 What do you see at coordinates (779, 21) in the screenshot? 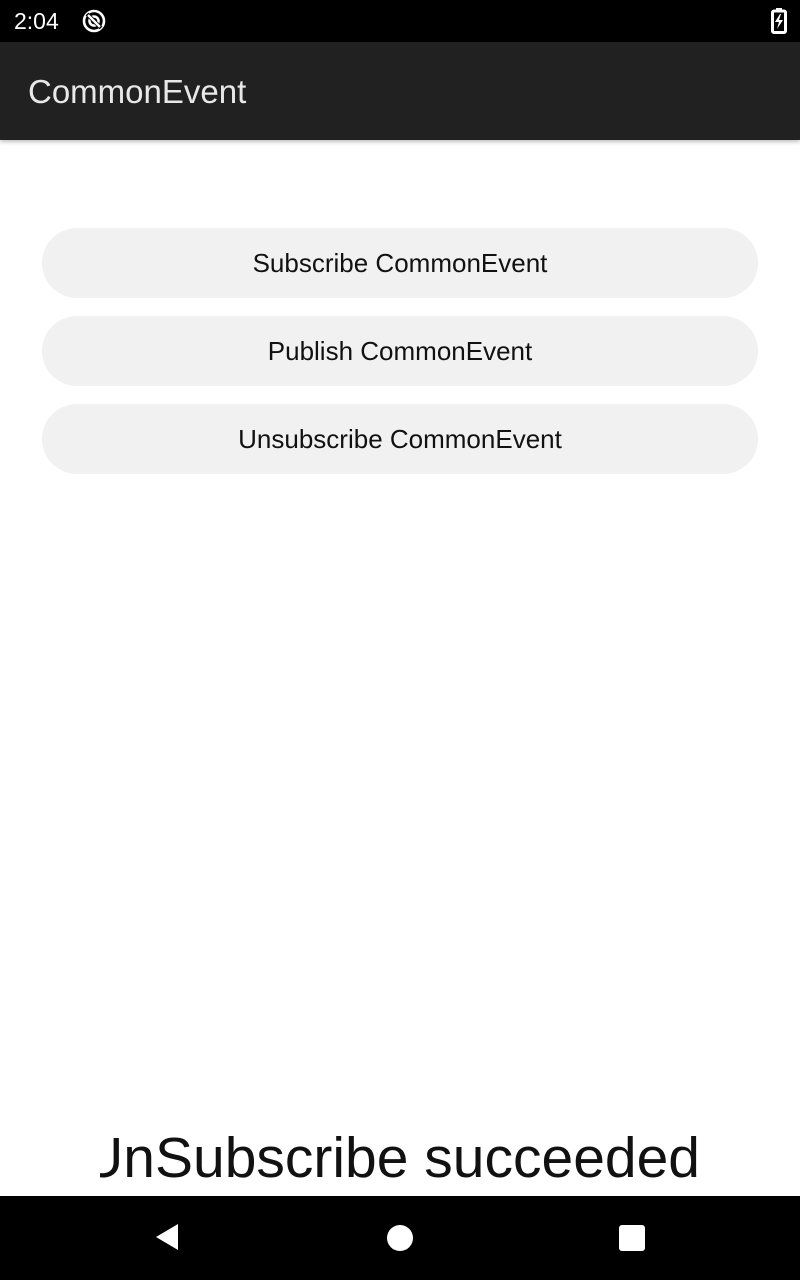
I see `battery-charging-icon` at bounding box center [779, 21].